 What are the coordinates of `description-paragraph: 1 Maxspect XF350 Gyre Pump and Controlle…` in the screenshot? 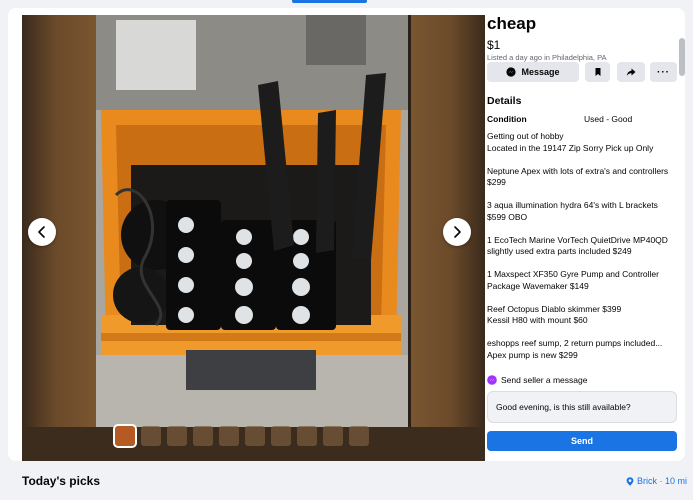 It's located at (573, 280).